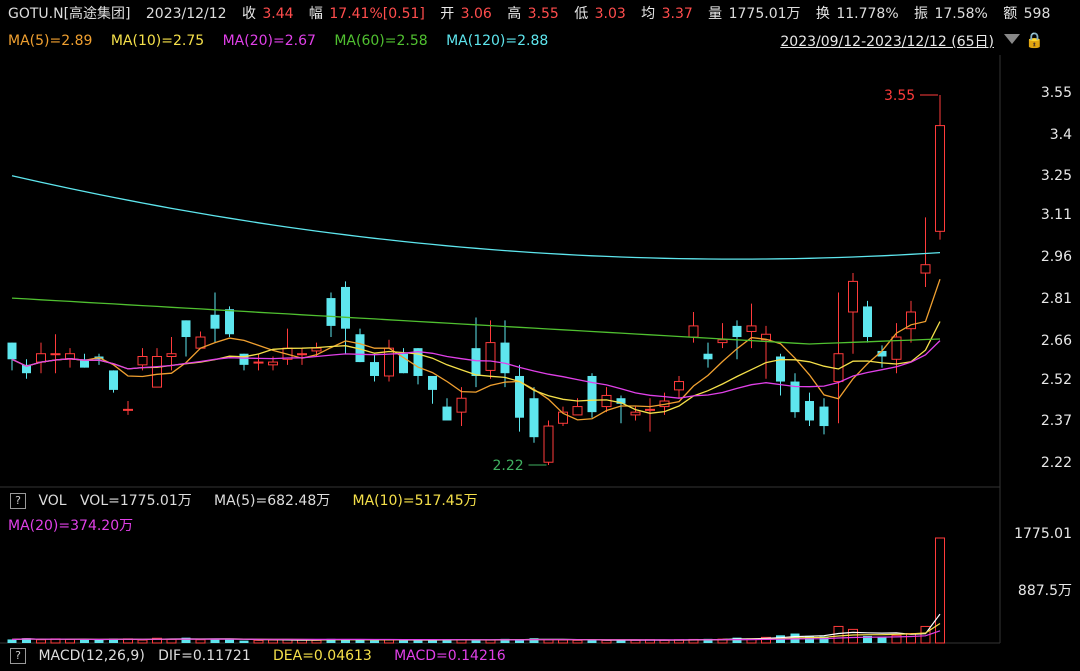 Image resolution: width=1080 pixels, height=671 pixels. What do you see at coordinates (476, 217) in the screenshot?
I see `ma120-line` at bounding box center [476, 217].